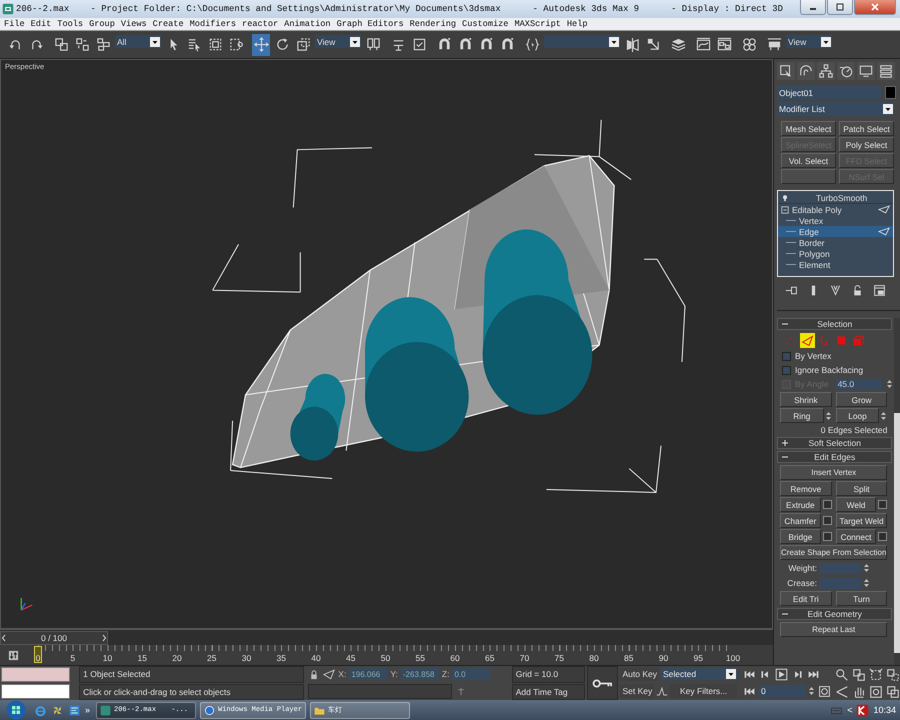  Describe the element at coordinates (840, 7) in the screenshot. I see `maximize-button` at that location.